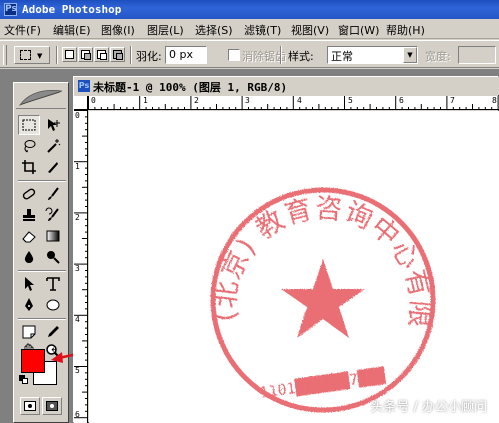 The image size is (499, 423). I want to click on ruler-origin, so click(81, 103).